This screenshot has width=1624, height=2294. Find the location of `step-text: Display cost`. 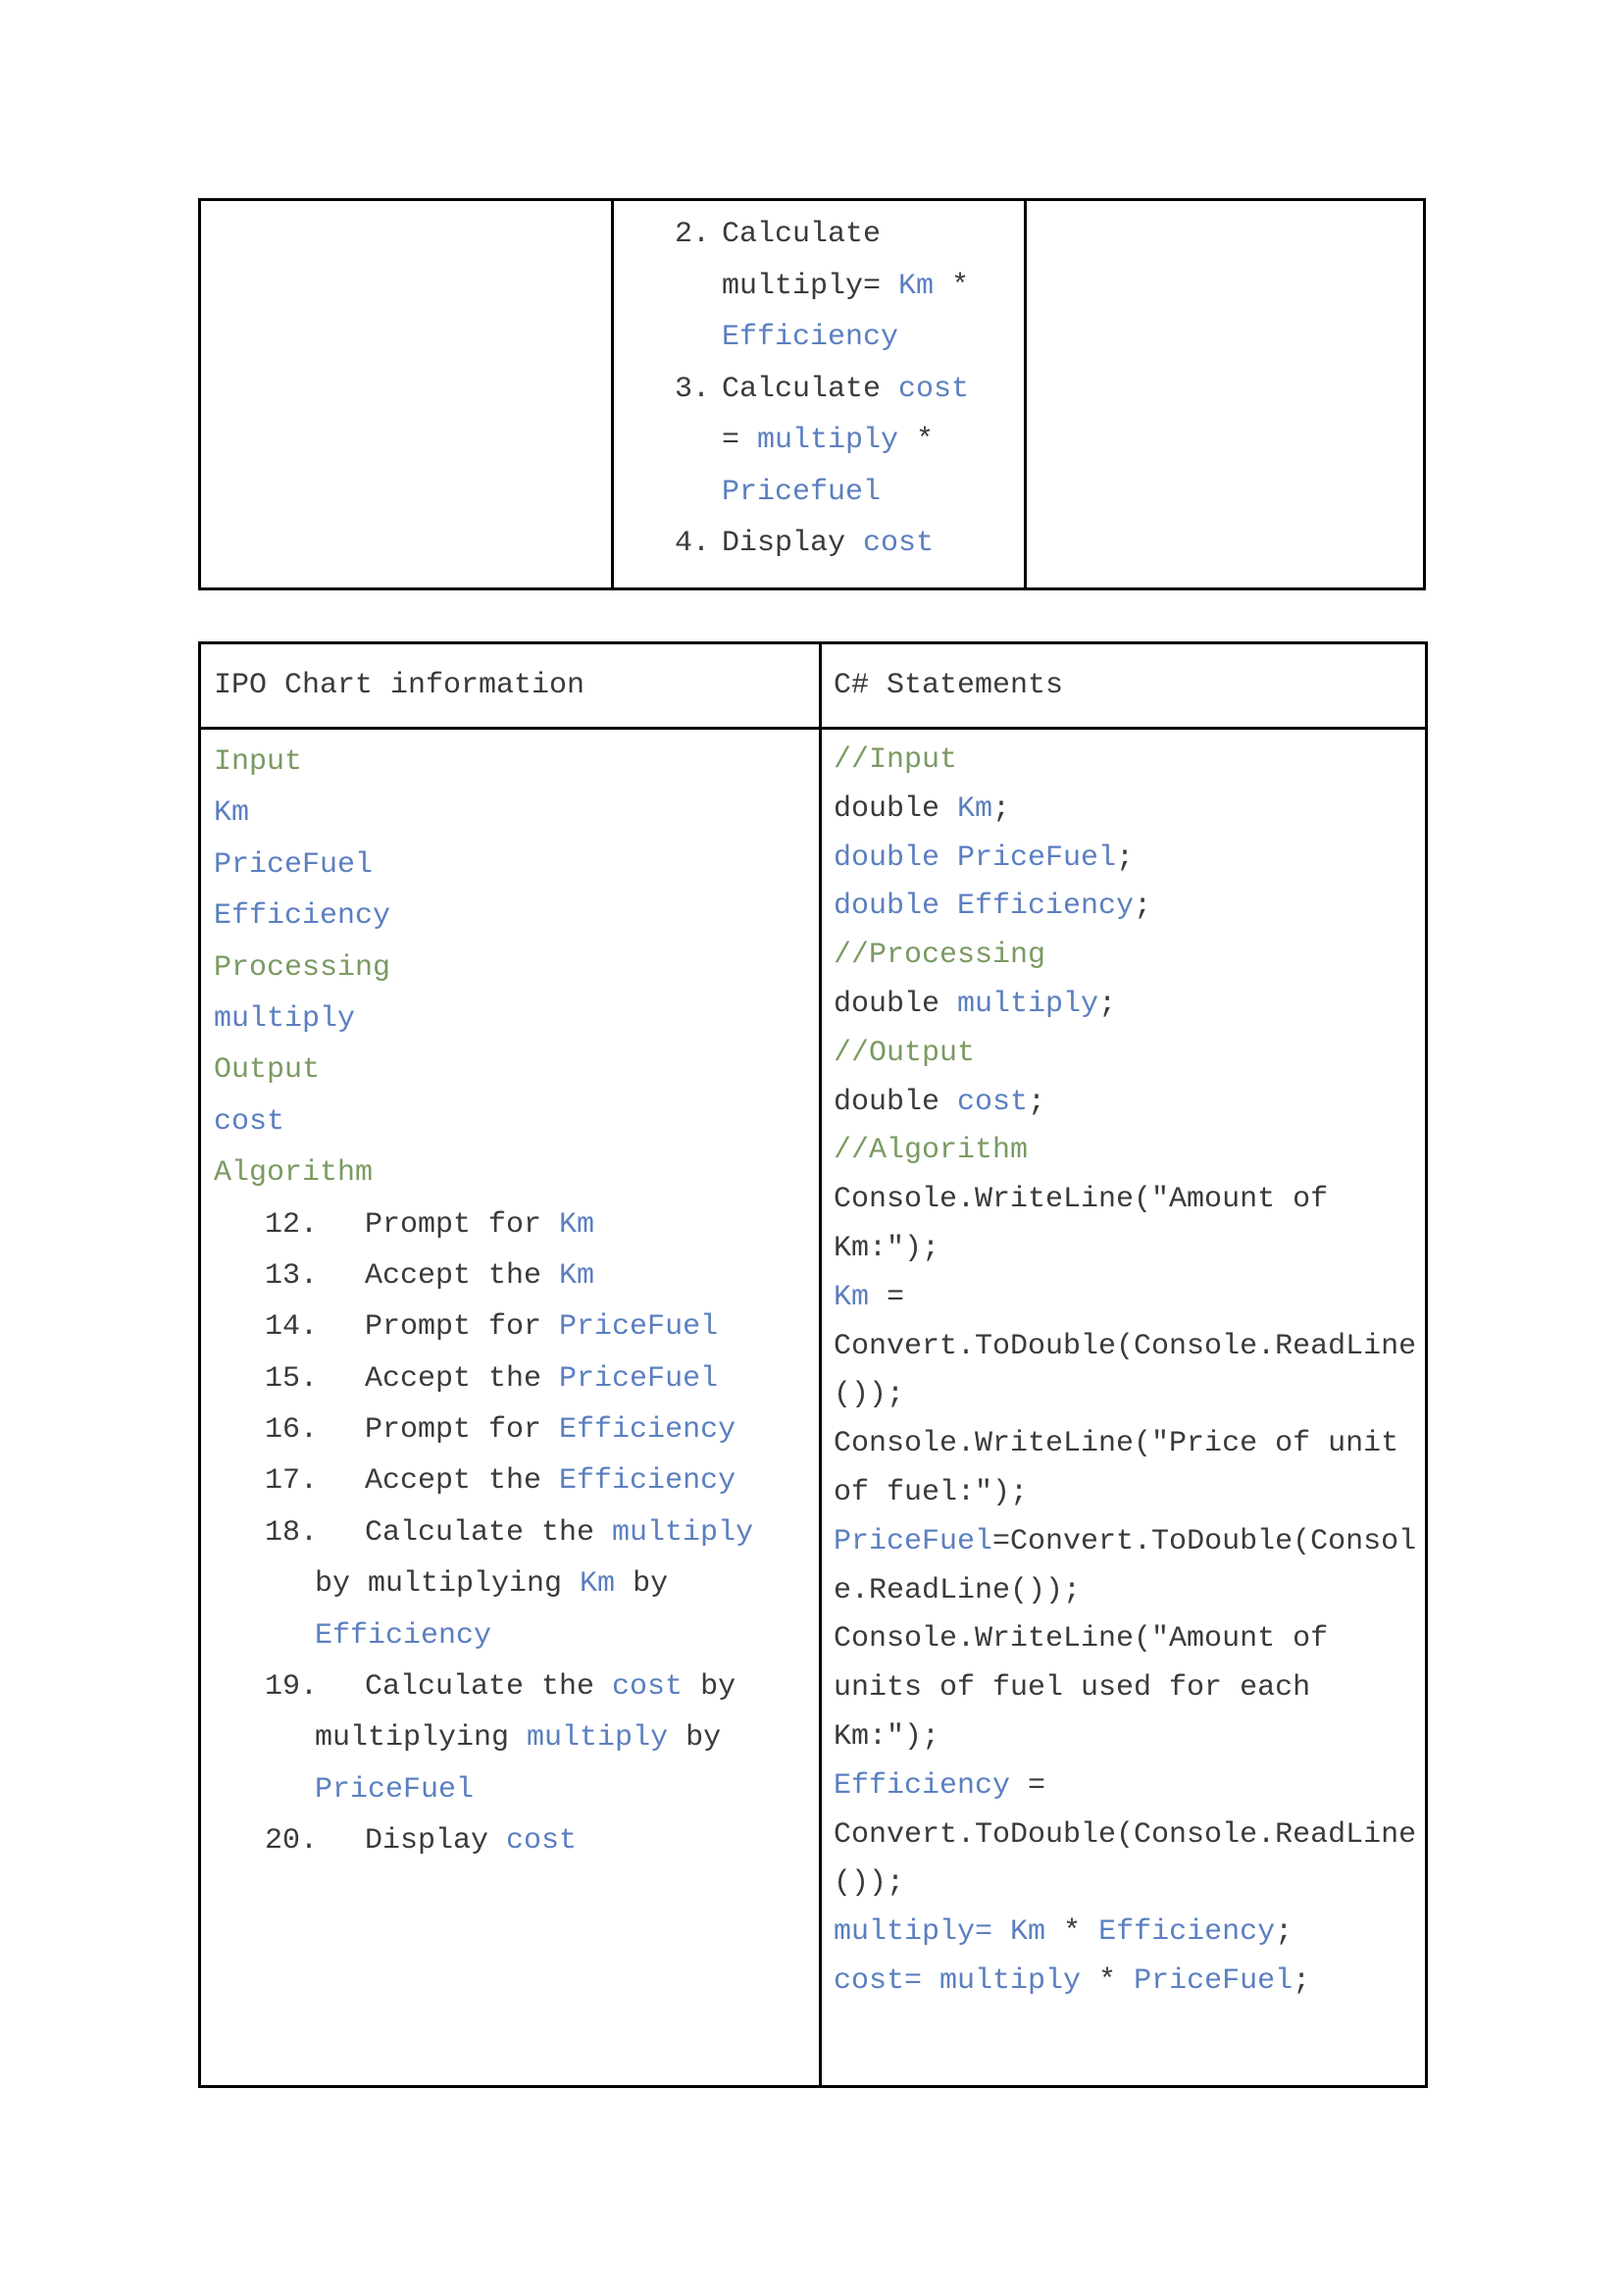

step-text: Display cost is located at coordinates (828, 544).